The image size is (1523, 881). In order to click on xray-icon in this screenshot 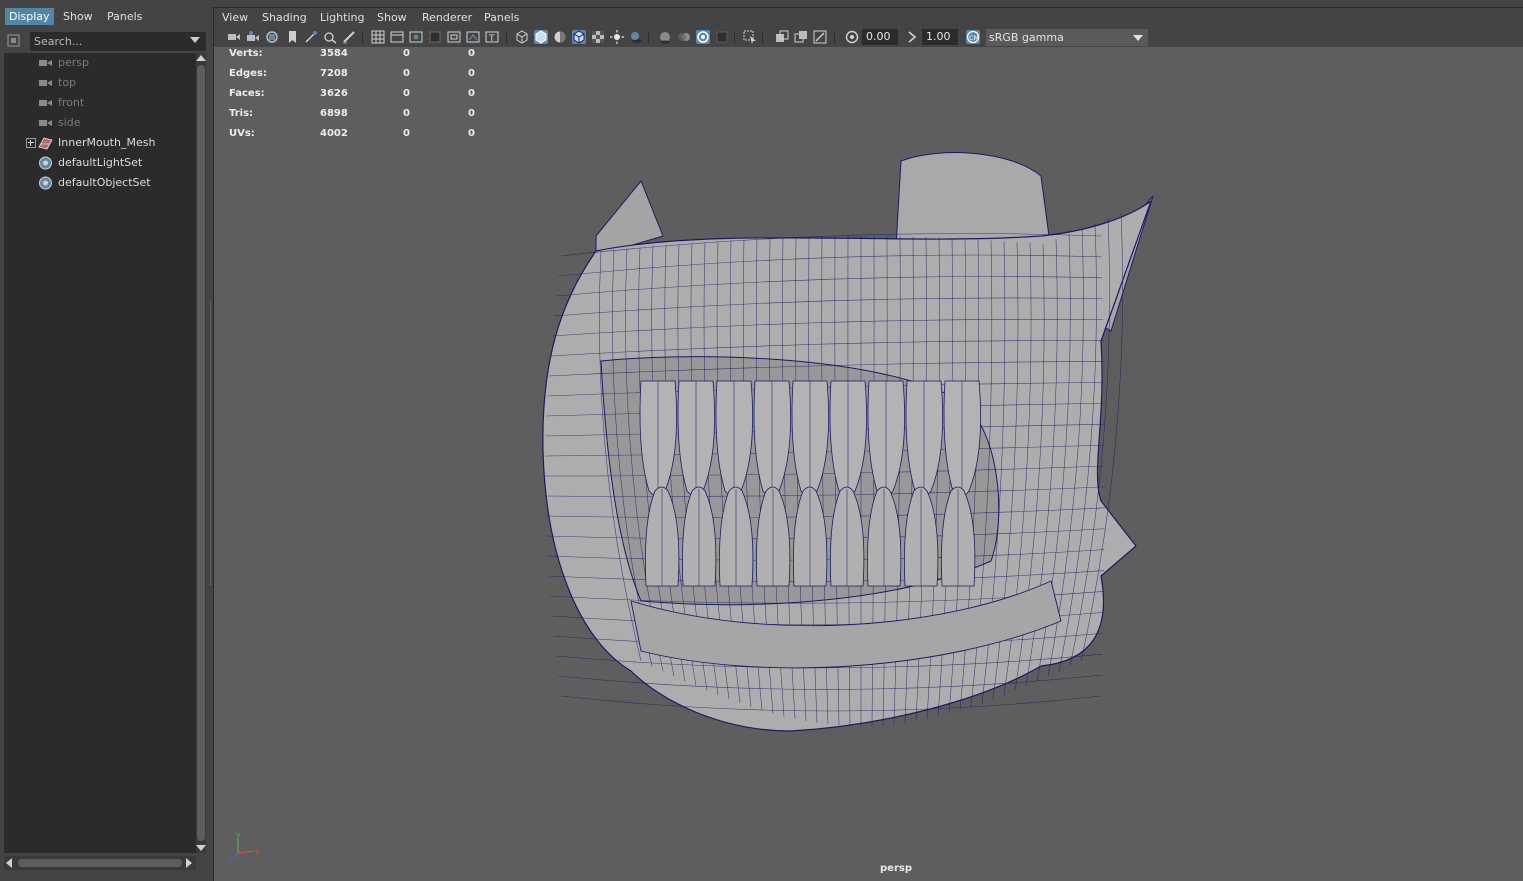, I will do `click(782, 37)`.